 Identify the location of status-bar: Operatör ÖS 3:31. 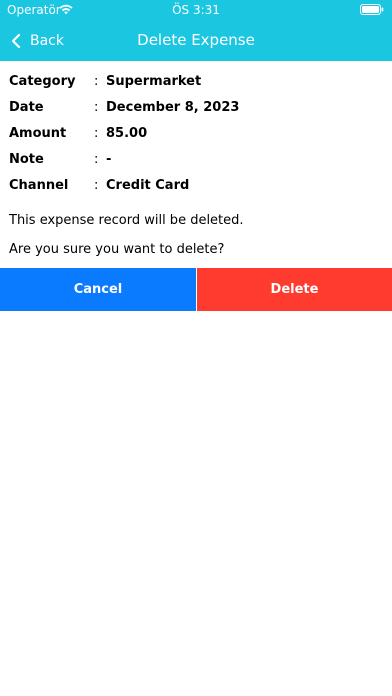
(196, 10).